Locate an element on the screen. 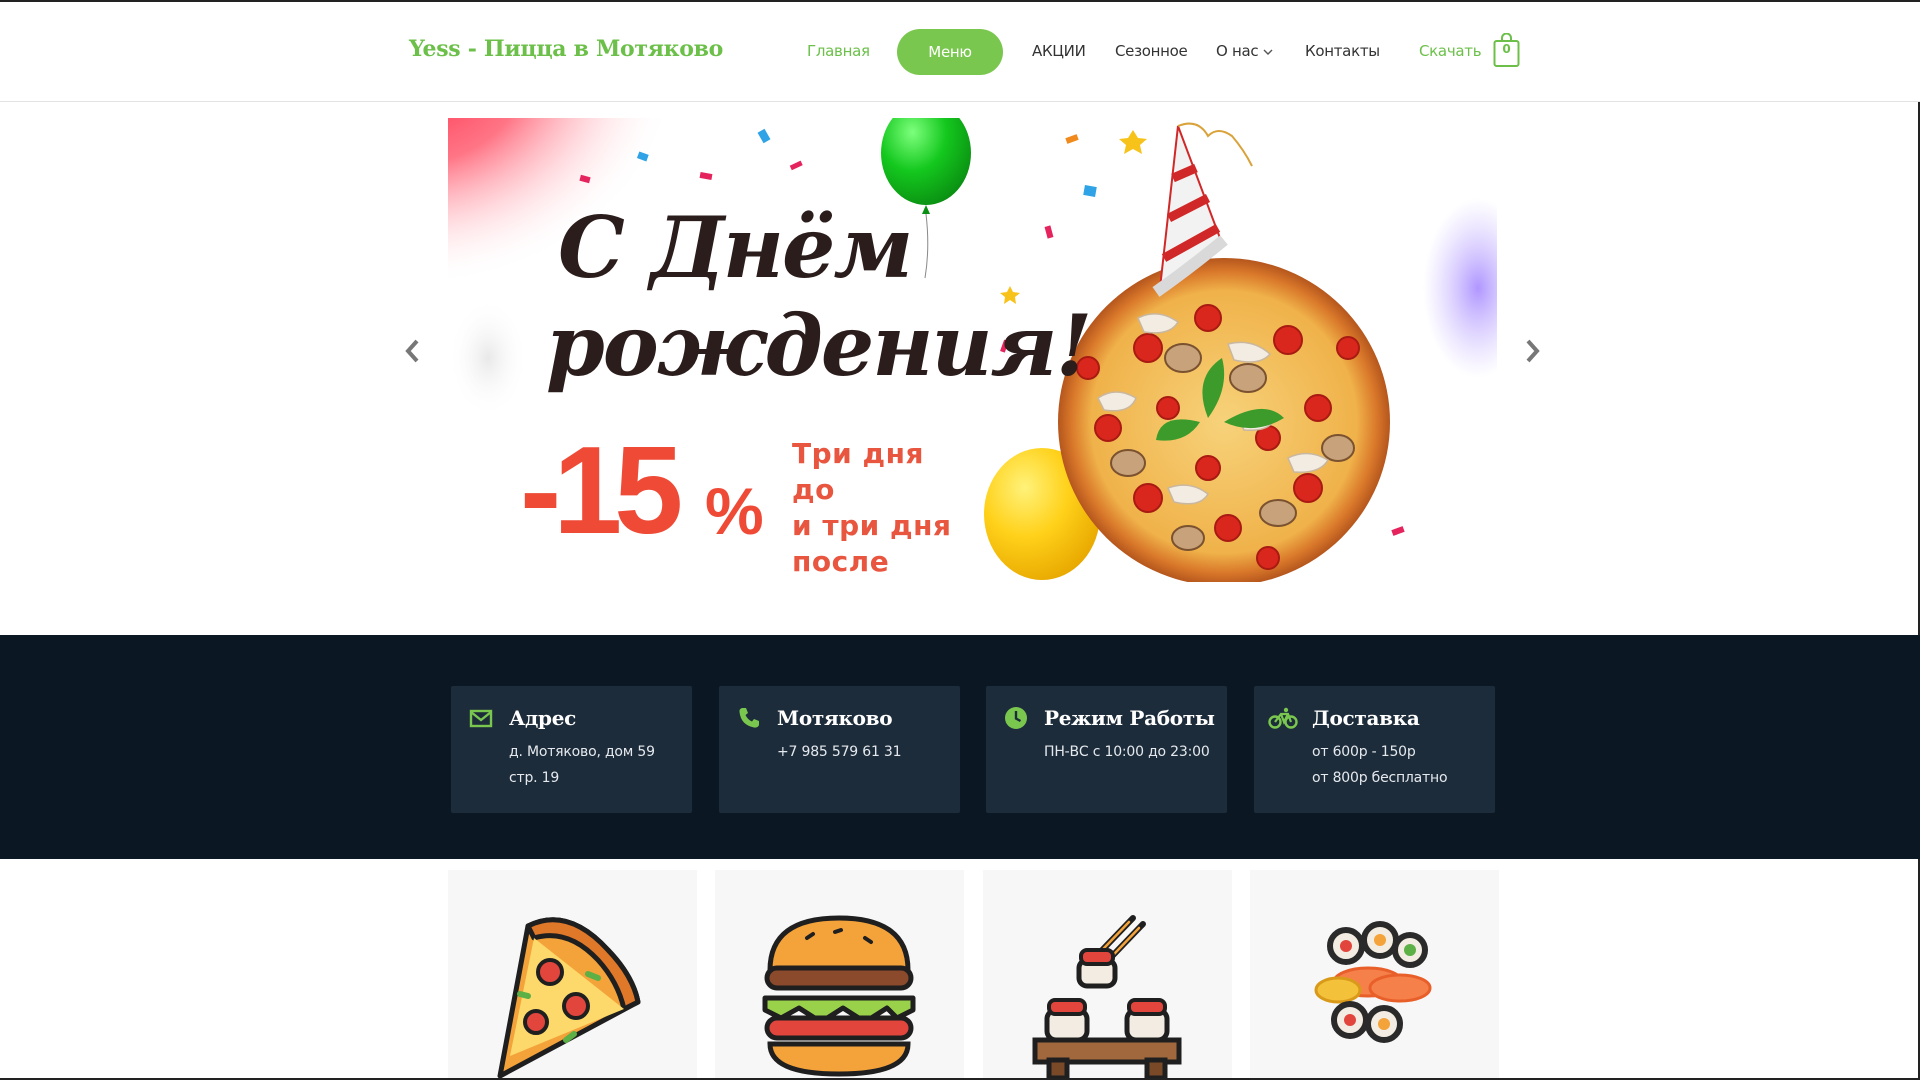  nav-seasonal: Сезонное is located at coordinates (1151, 51).